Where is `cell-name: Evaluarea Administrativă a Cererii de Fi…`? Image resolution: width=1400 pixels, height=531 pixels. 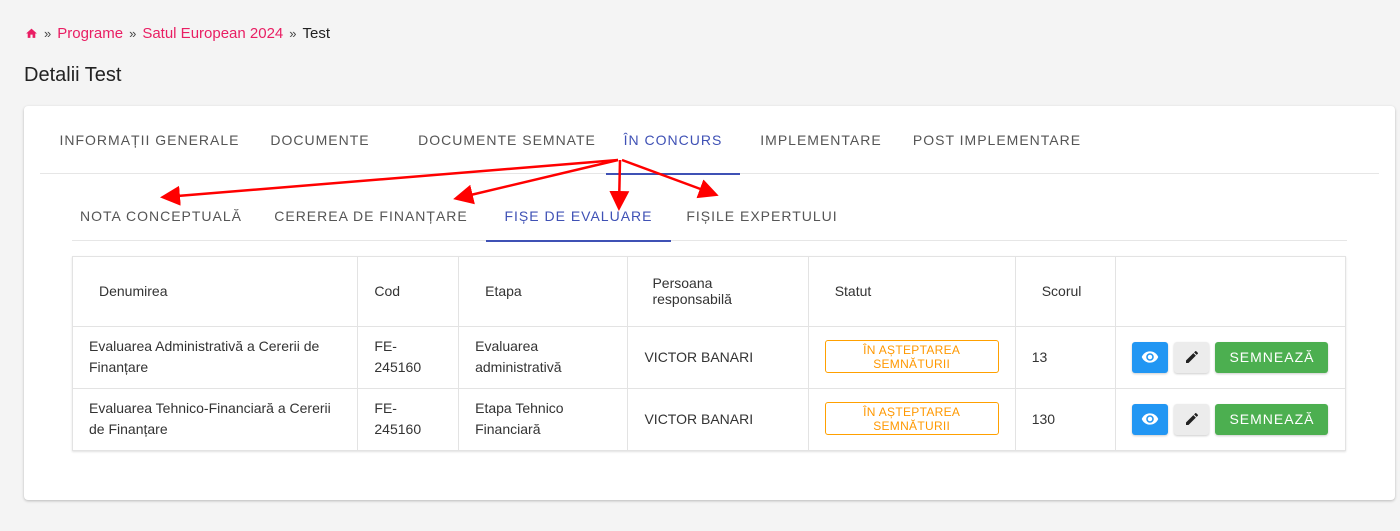
cell-name: Evaluarea Administrativă a Cererii de Fi… is located at coordinates (216, 357).